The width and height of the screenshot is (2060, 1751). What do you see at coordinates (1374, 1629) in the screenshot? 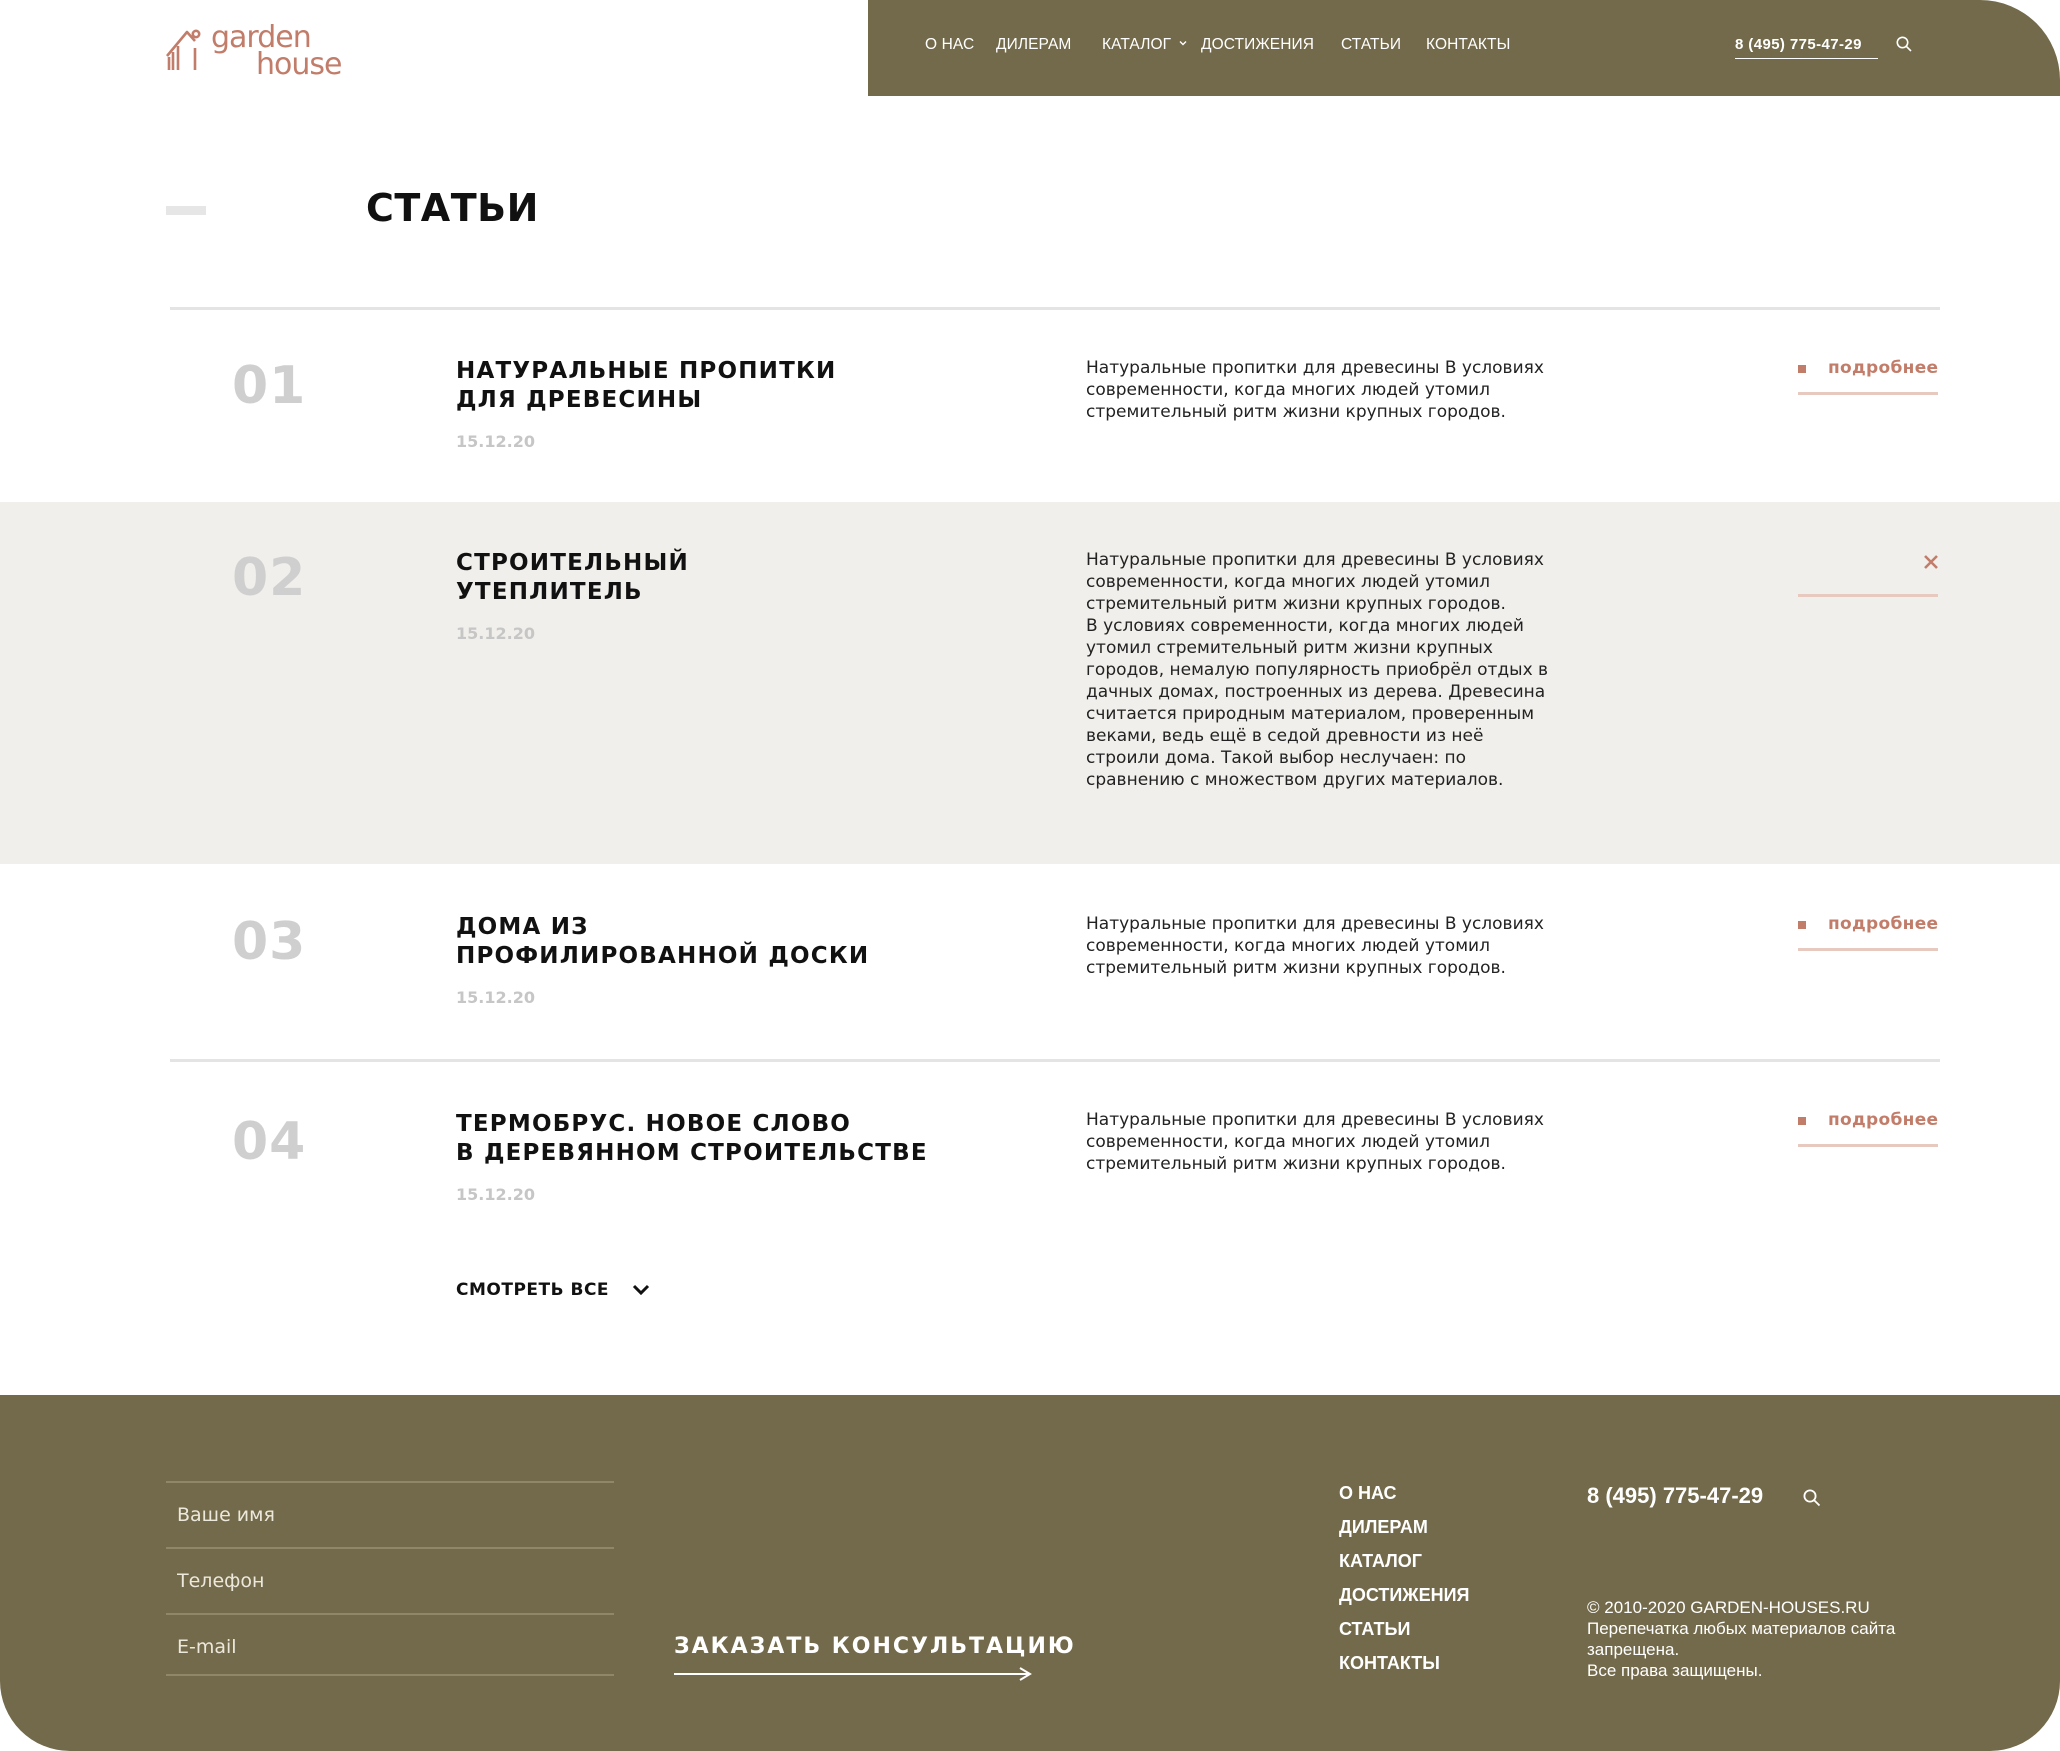
I see `footer-nav-articles: СТАТЬИ` at bounding box center [1374, 1629].